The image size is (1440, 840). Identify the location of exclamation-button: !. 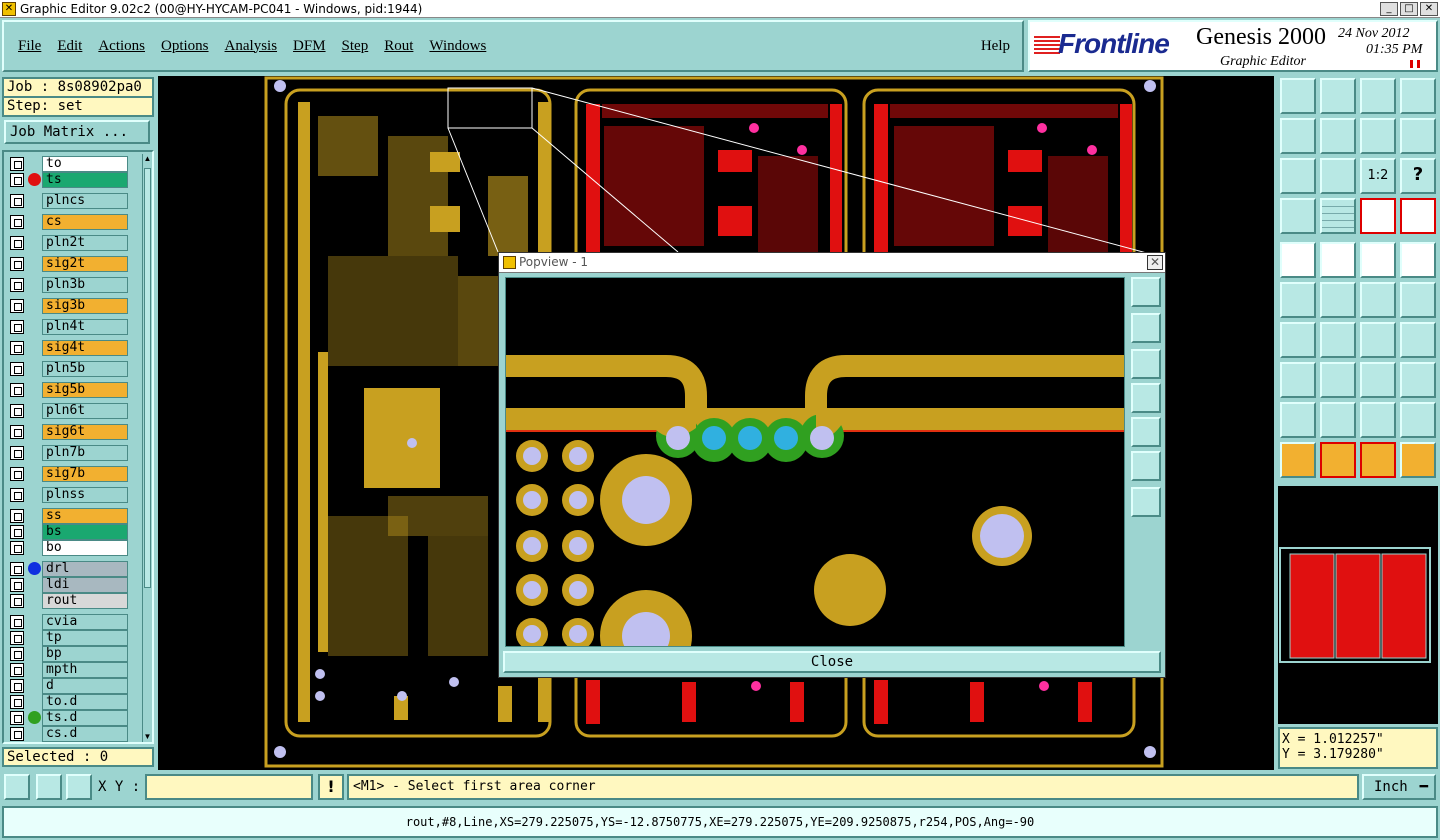
(331, 787).